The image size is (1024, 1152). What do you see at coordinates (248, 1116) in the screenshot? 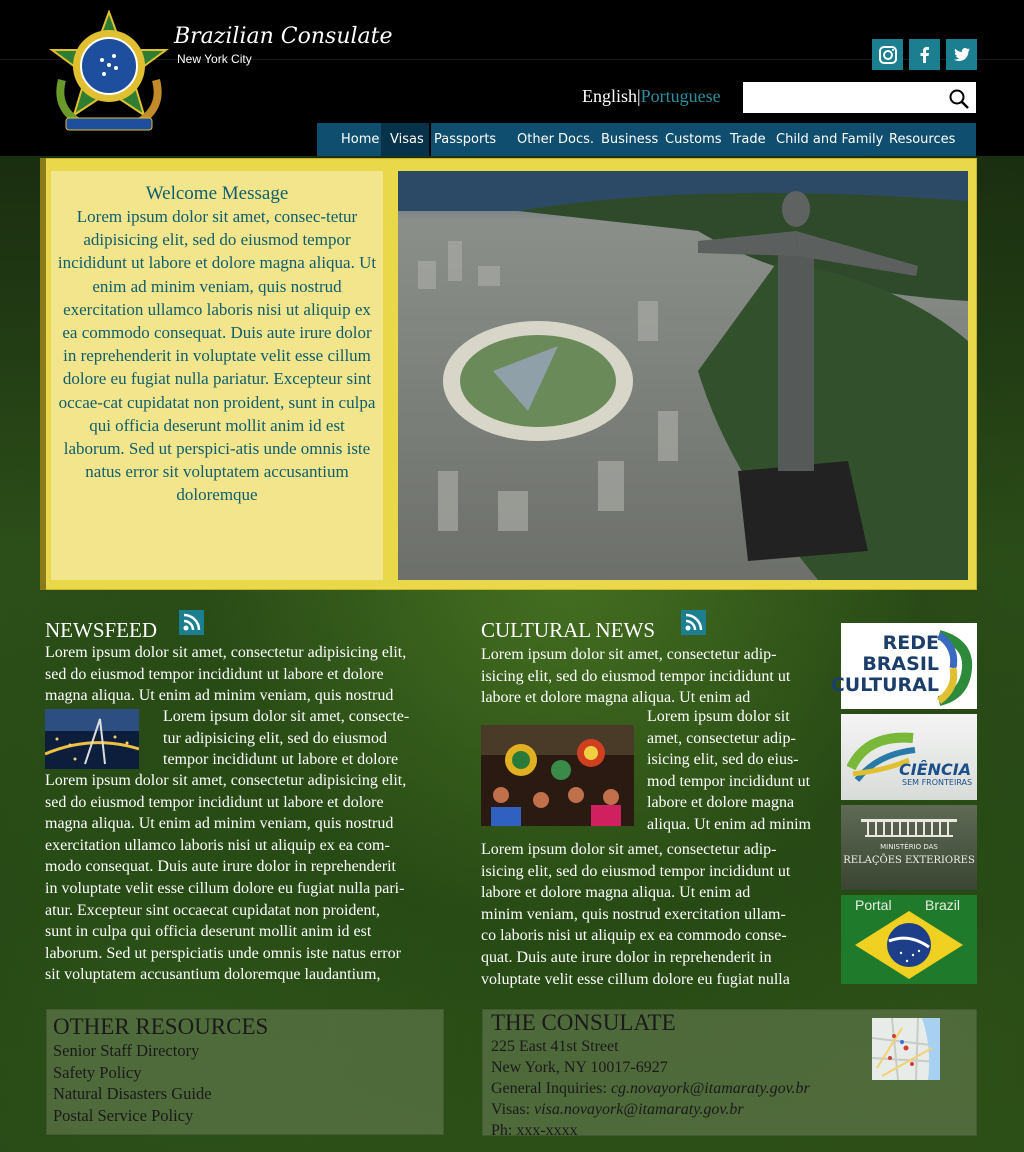
I see `resource-link-postal-service: Postal Service Policy` at bounding box center [248, 1116].